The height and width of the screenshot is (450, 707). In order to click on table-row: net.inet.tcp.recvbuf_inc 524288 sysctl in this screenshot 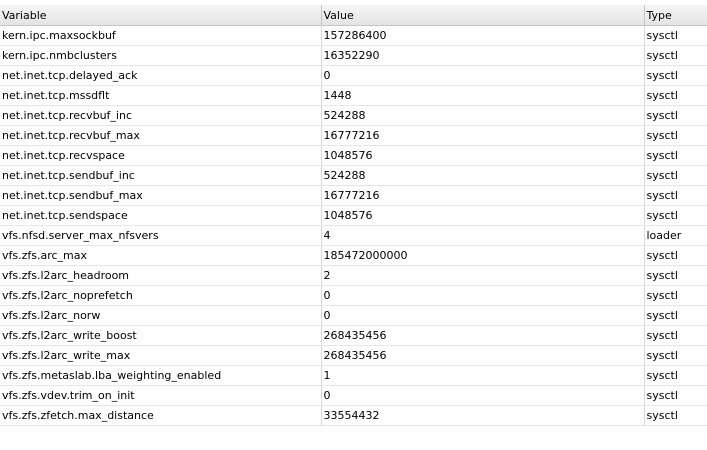, I will do `click(353, 115)`.